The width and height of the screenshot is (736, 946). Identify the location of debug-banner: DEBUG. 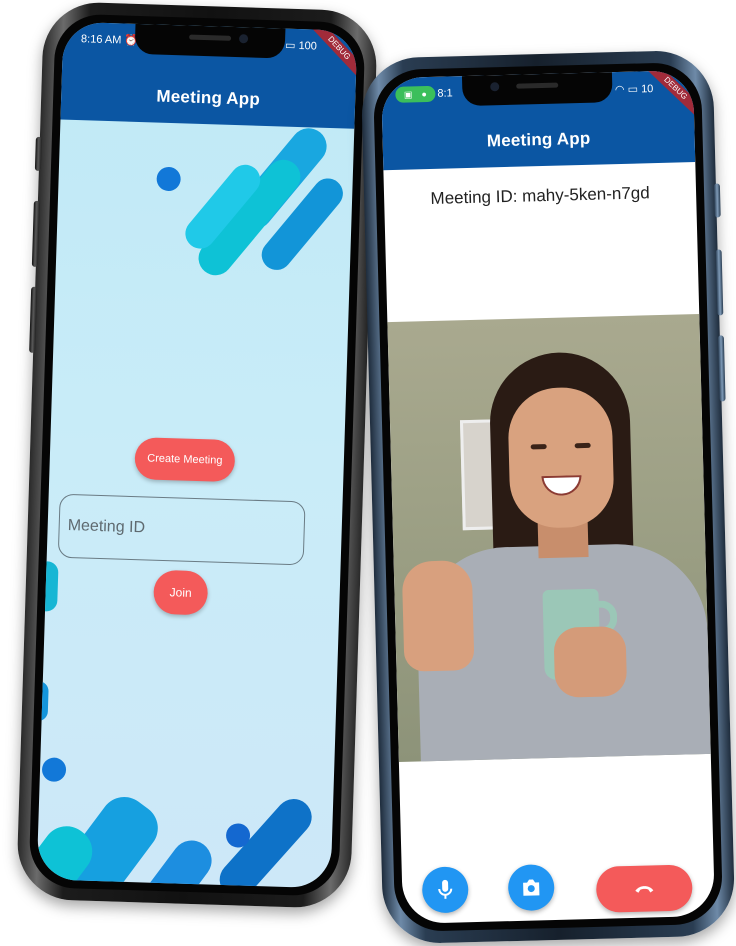
(675, 95).